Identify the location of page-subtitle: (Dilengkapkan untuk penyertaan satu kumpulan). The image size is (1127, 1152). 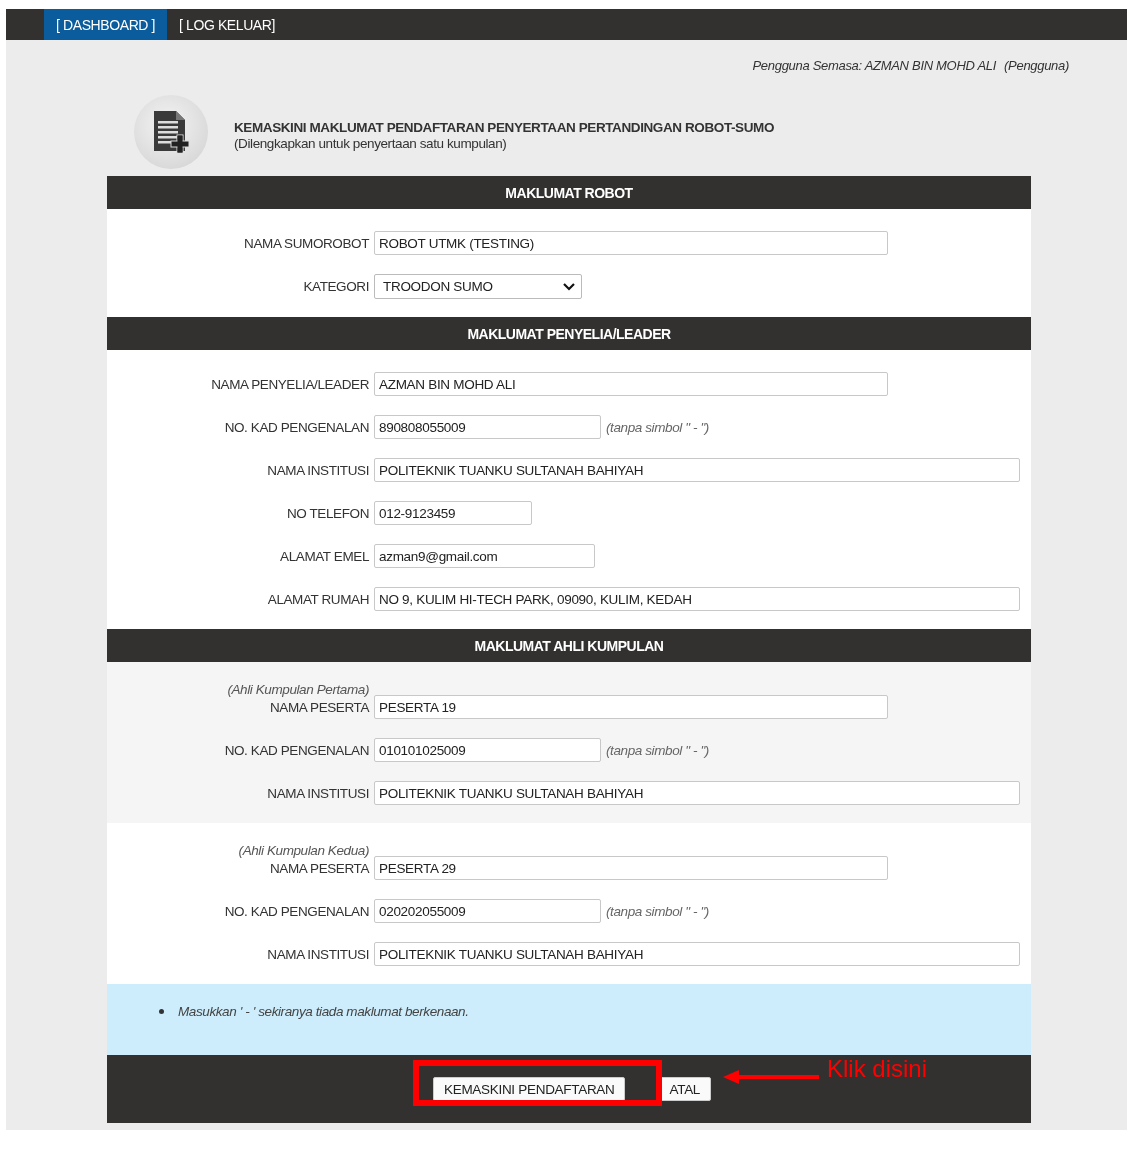
(371, 143).